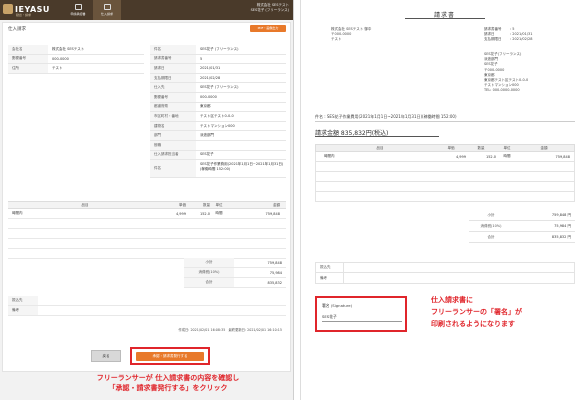 The image size is (587, 400). Describe the element at coordinates (351, 35) in the screenshot. I see `recipient-block: 株式会社 SESテスト 御中 〒000-0000 テスト` at that location.